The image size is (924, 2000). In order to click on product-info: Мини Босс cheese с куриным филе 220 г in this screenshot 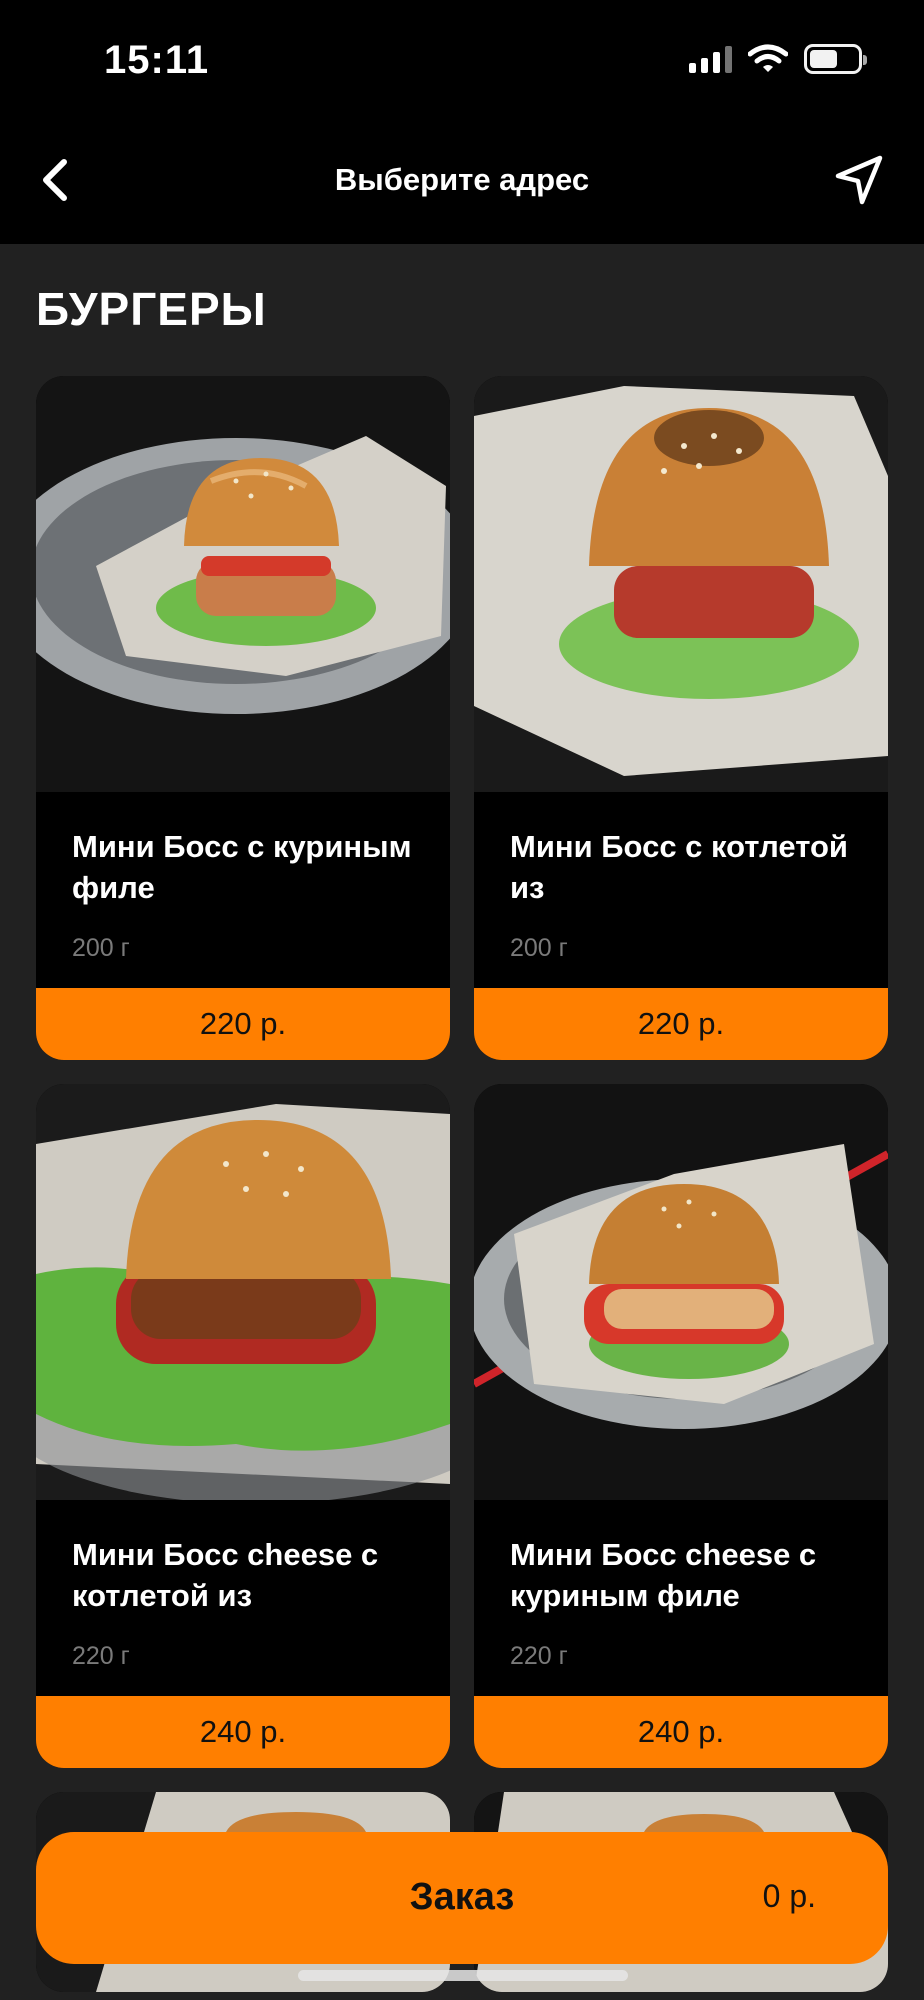, I will do `click(681, 1598)`.